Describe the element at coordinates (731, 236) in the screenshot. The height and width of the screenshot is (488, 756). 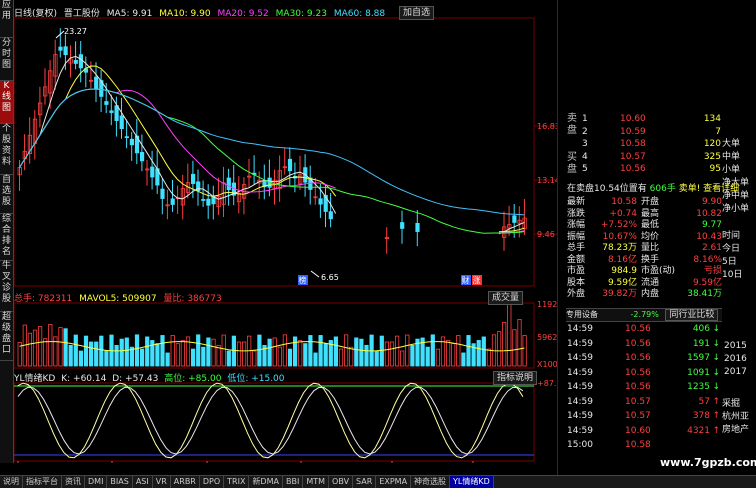
I see `time-axis-1: 时间` at that location.